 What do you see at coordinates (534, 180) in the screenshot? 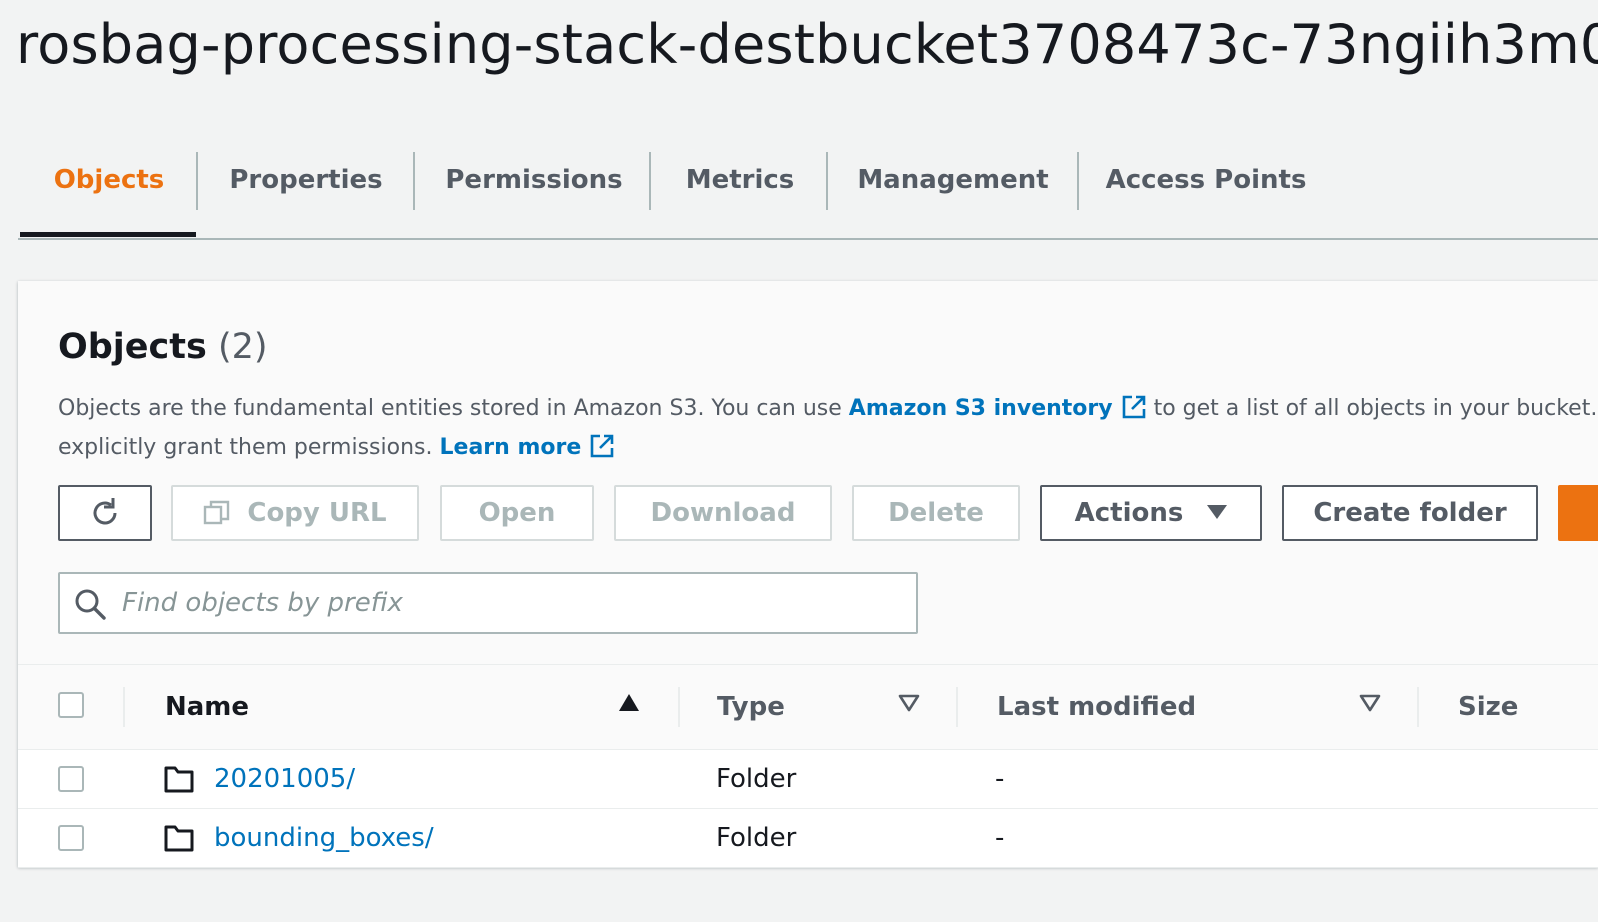
I see `tab-permissions: Permissions` at bounding box center [534, 180].